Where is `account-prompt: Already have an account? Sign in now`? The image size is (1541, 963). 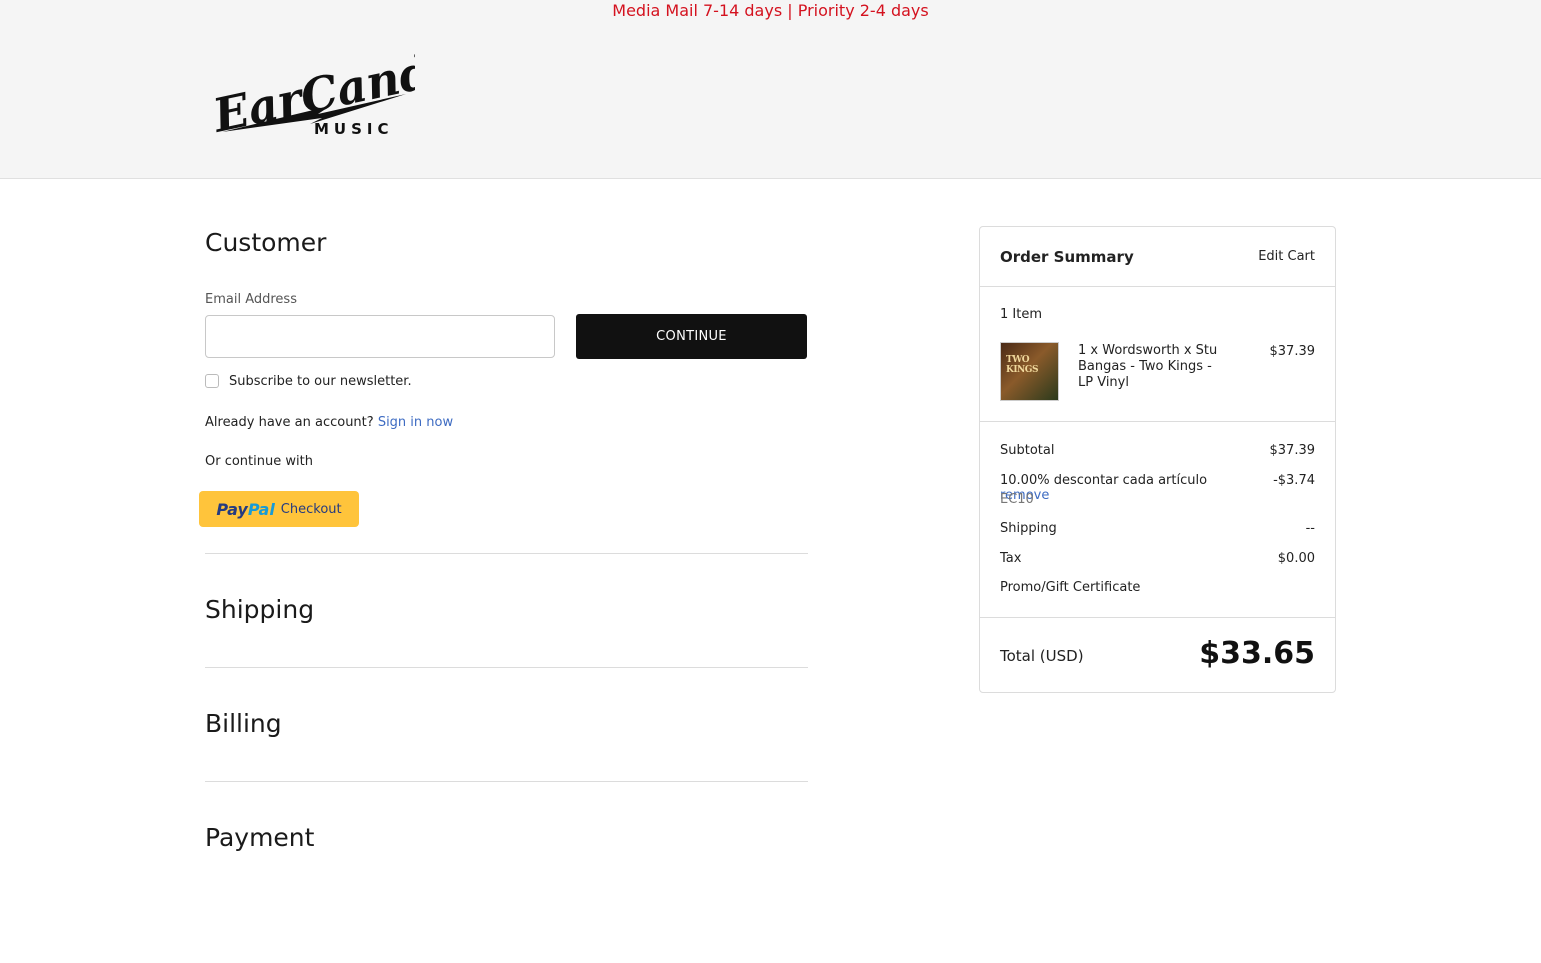
account-prompt: Already have an account? Sign in now is located at coordinates (329, 422).